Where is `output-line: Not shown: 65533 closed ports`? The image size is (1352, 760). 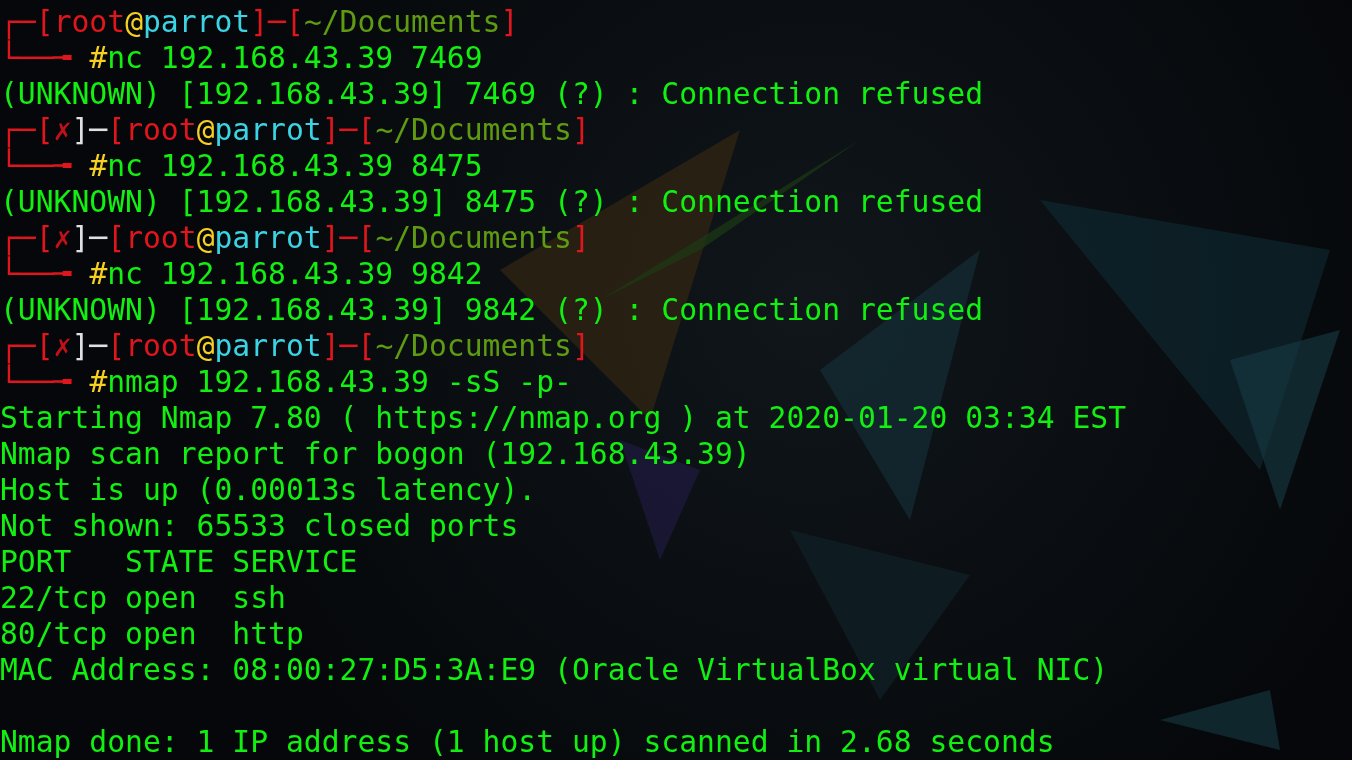 output-line: Not shown: 65533 closed ports is located at coordinates (259, 525).